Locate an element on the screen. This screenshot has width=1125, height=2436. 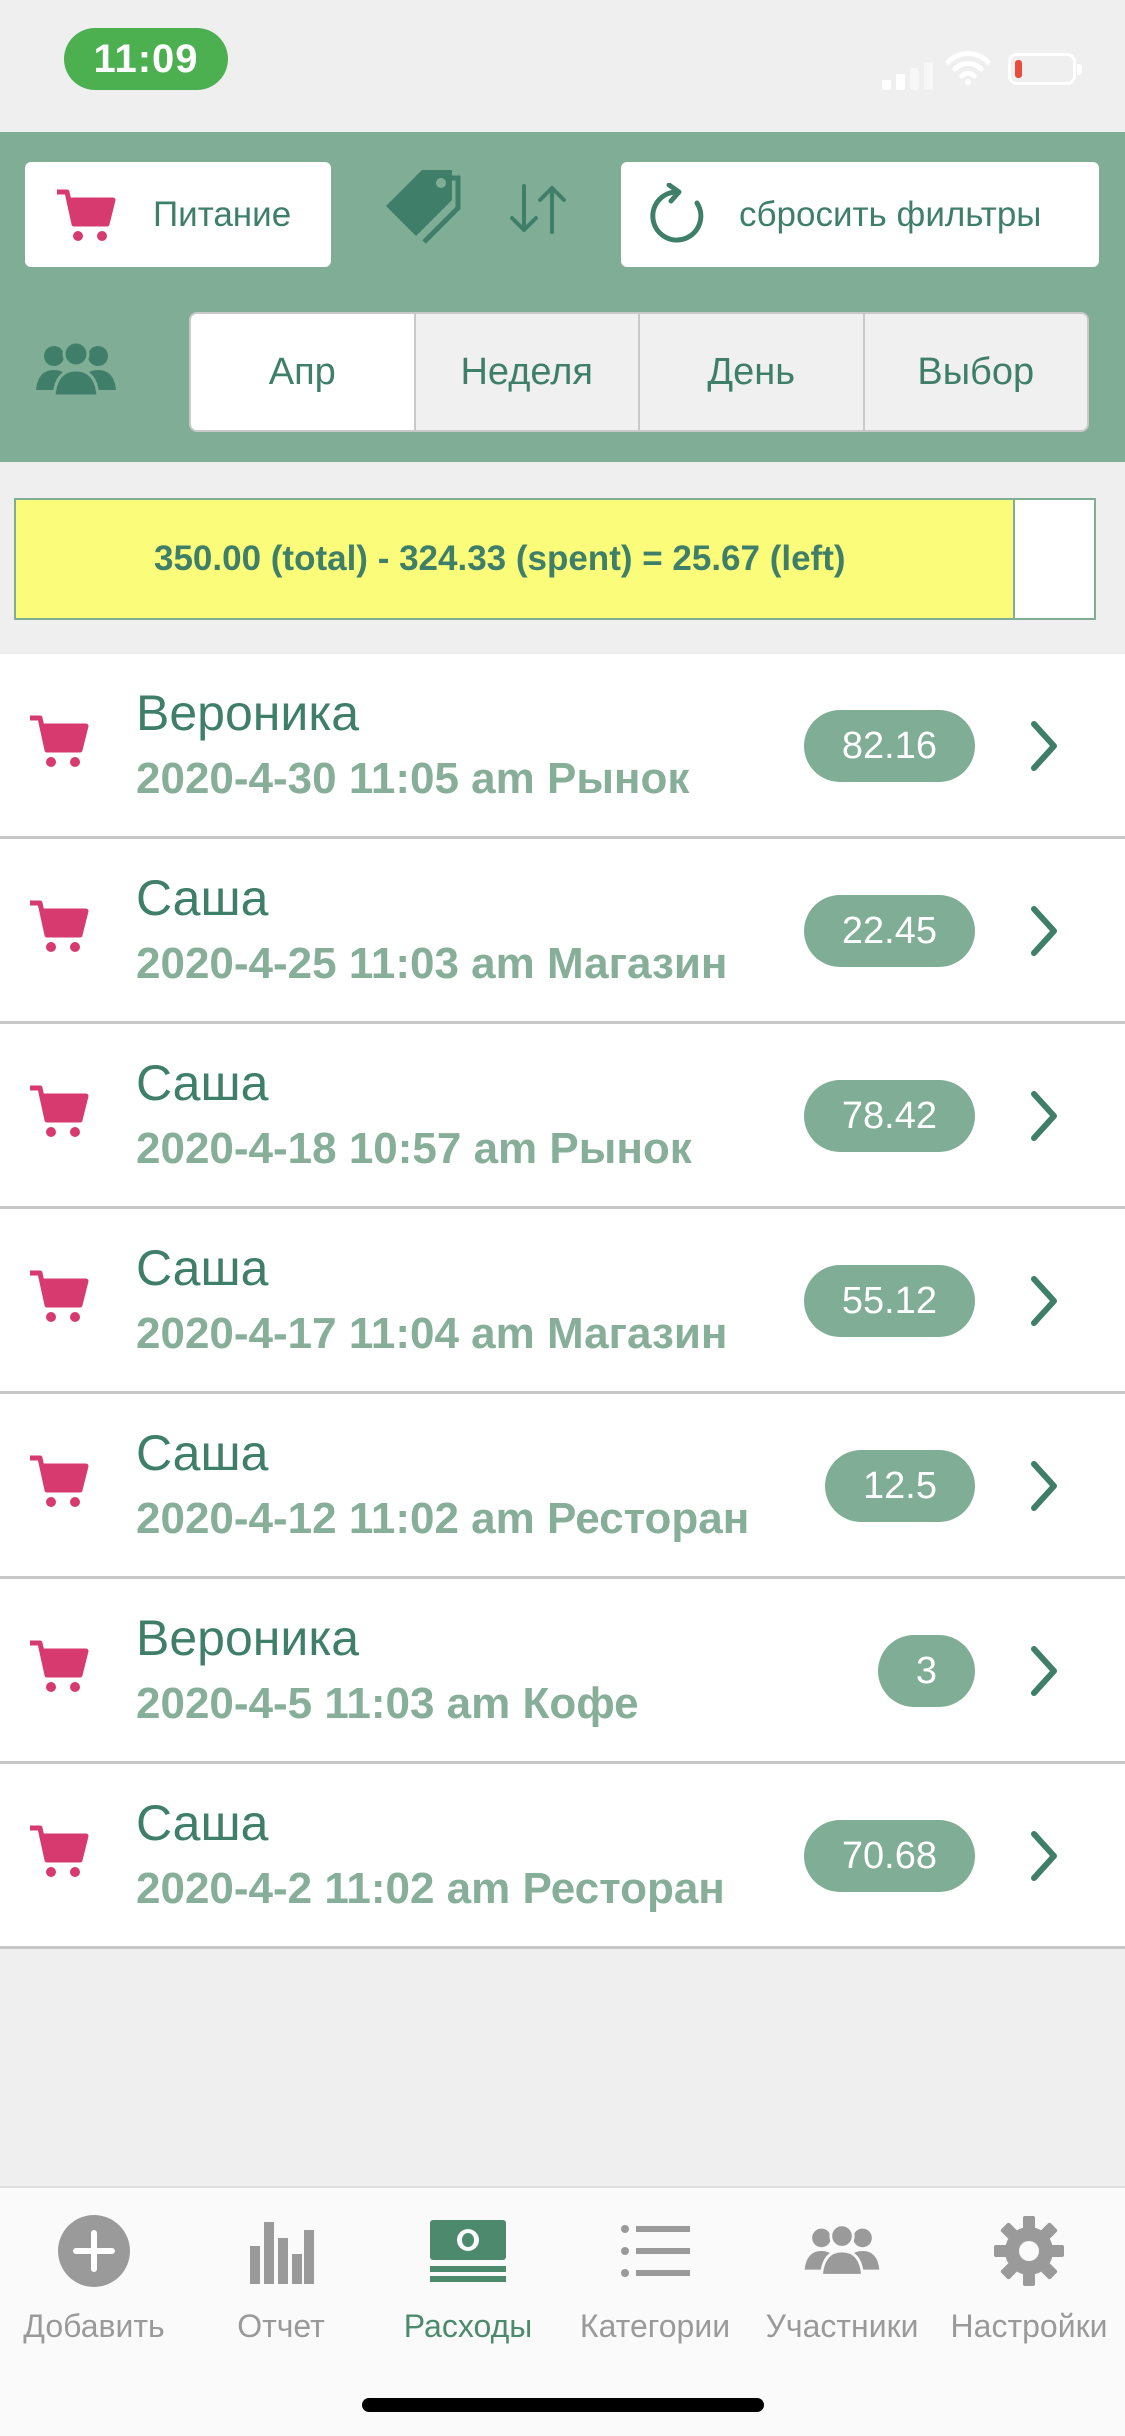
participants-filter-icon is located at coordinates (76, 370).